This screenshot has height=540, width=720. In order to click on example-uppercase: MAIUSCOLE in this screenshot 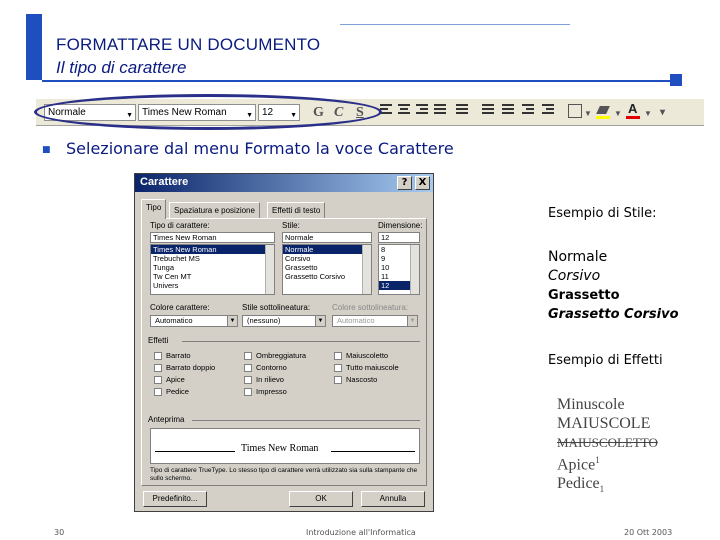, I will do `click(604, 423)`.